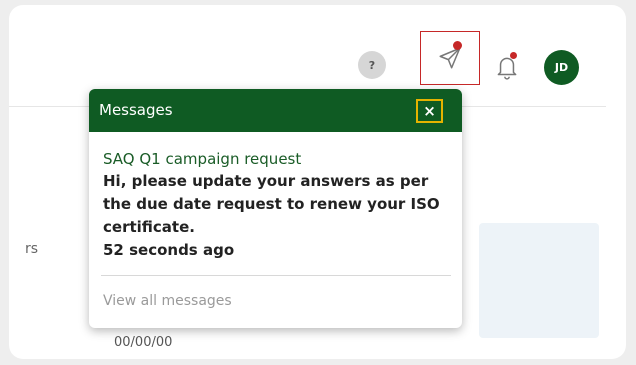  I want to click on popup-title: Messages, so click(136, 110).